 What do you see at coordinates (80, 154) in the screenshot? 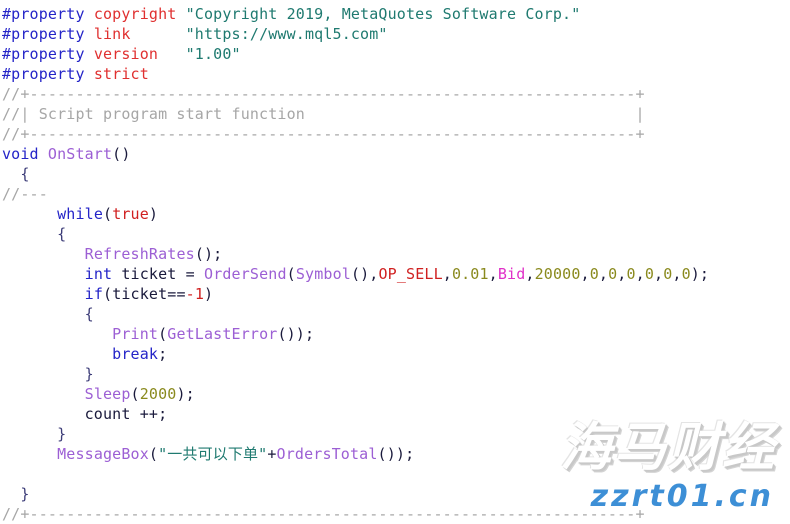
I see `code-token-fn: OnStart` at bounding box center [80, 154].